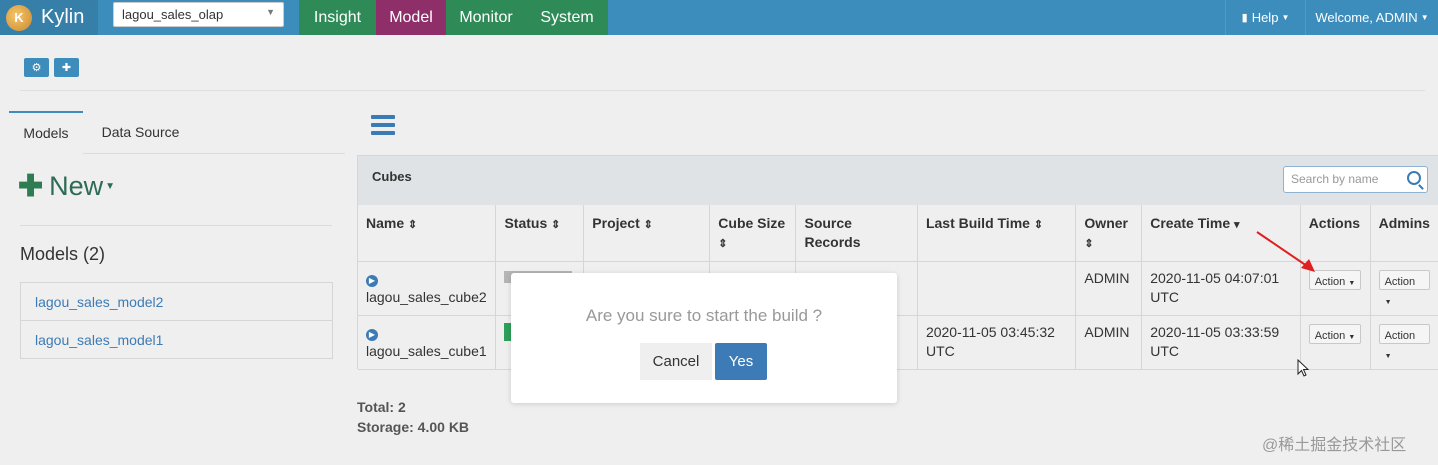 The height and width of the screenshot is (465, 1438). Describe the element at coordinates (337, 17) in the screenshot. I see `tab-insight: Insight` at that location.